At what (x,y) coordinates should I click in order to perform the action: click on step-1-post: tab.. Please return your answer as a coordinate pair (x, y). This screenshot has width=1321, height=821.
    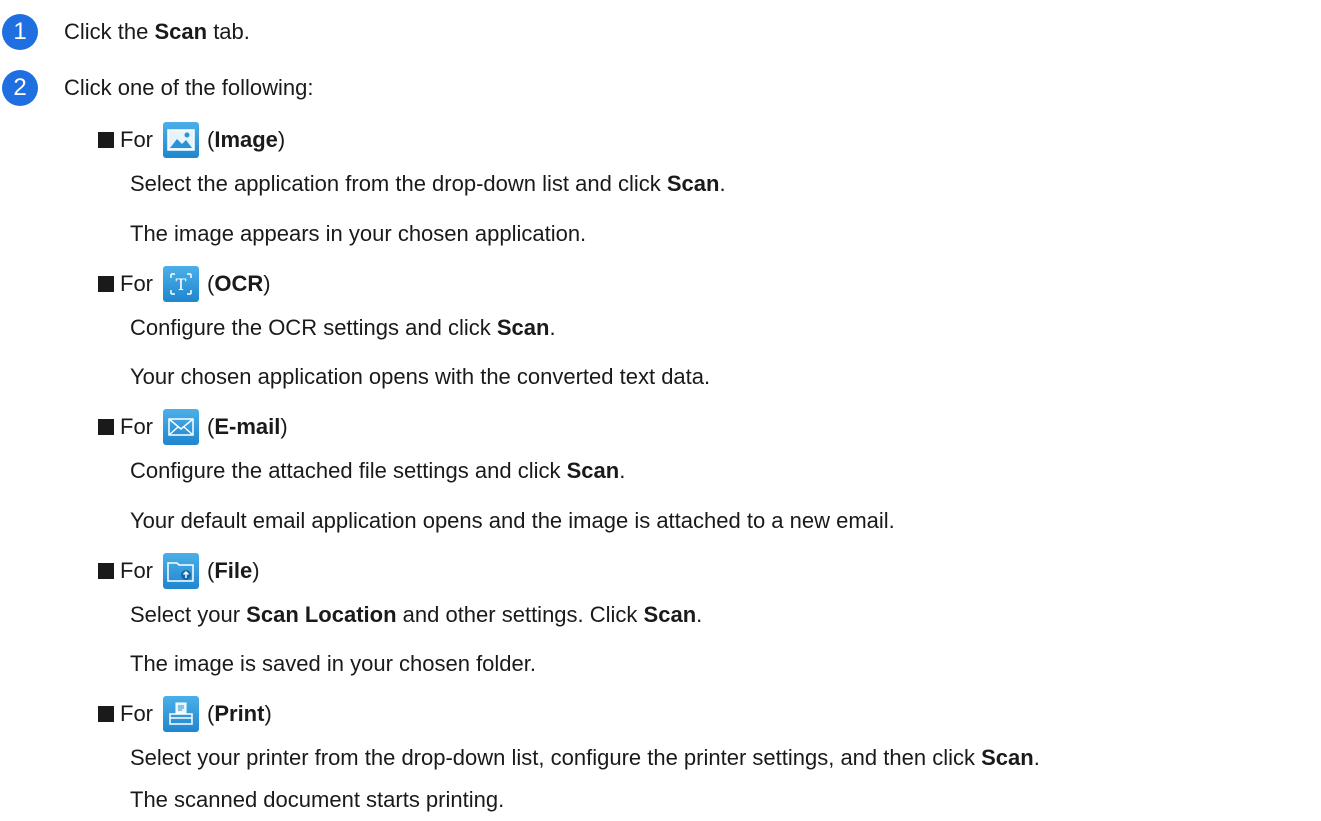
    Looking at the image, I should click on (228, 31).